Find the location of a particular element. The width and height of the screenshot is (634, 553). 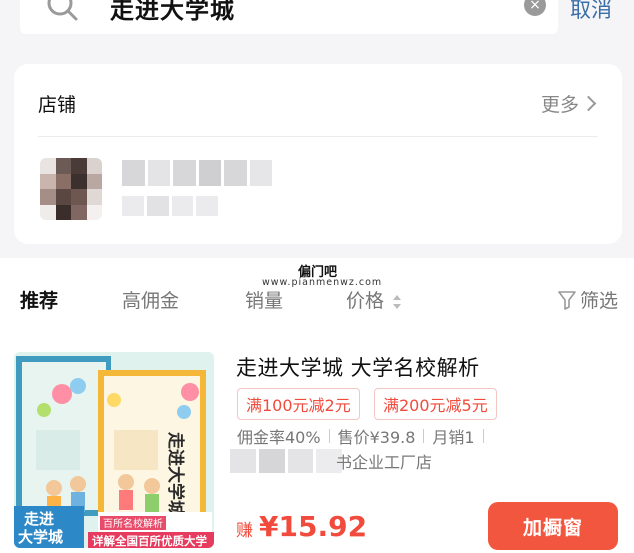

shops-title: 店铺 is located at coordinates (57, 105).